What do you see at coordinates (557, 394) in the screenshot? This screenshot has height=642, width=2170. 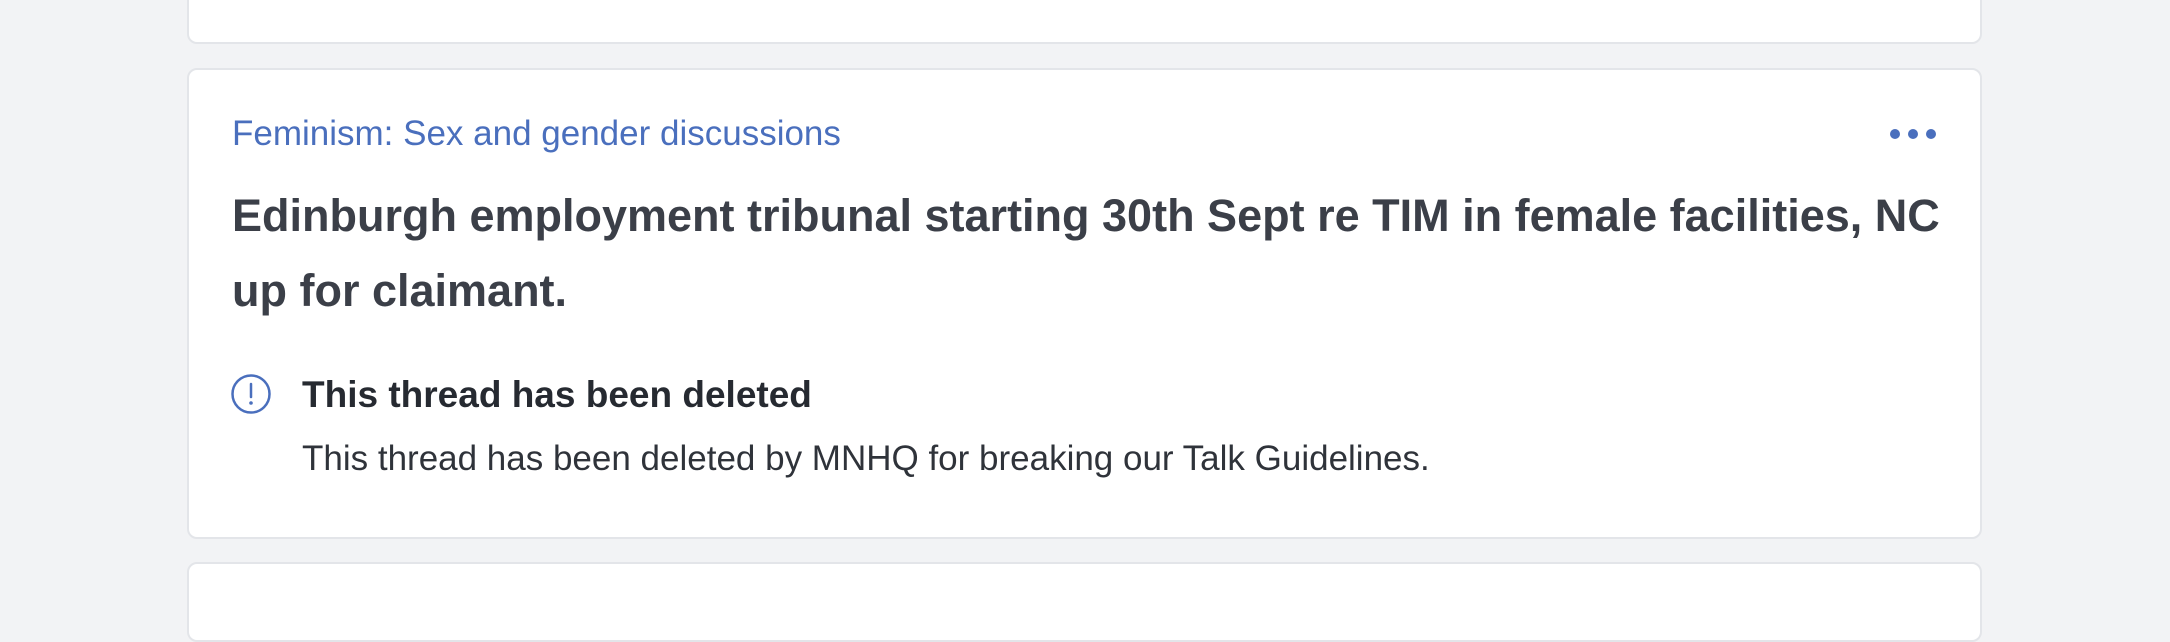 I see `deleted-notice-heading: This thread has been deleted` at bounding box center [557, 394].